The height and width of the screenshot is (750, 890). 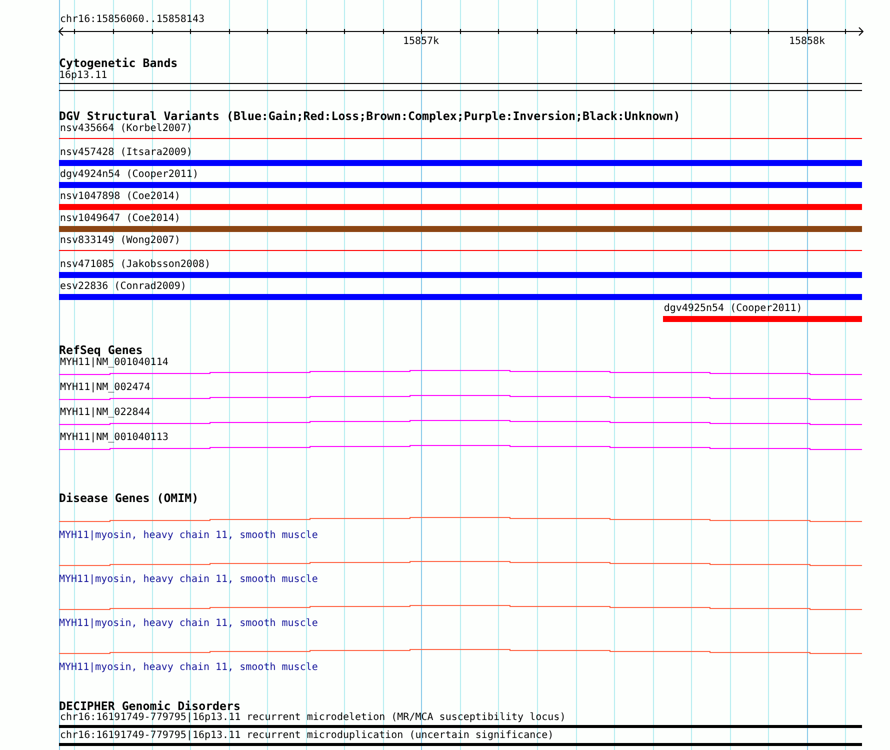 What do you see at coordinates (807, 42) in the screenshot?
I see `tick-label: 15858k` at bounding box center [807, 42].